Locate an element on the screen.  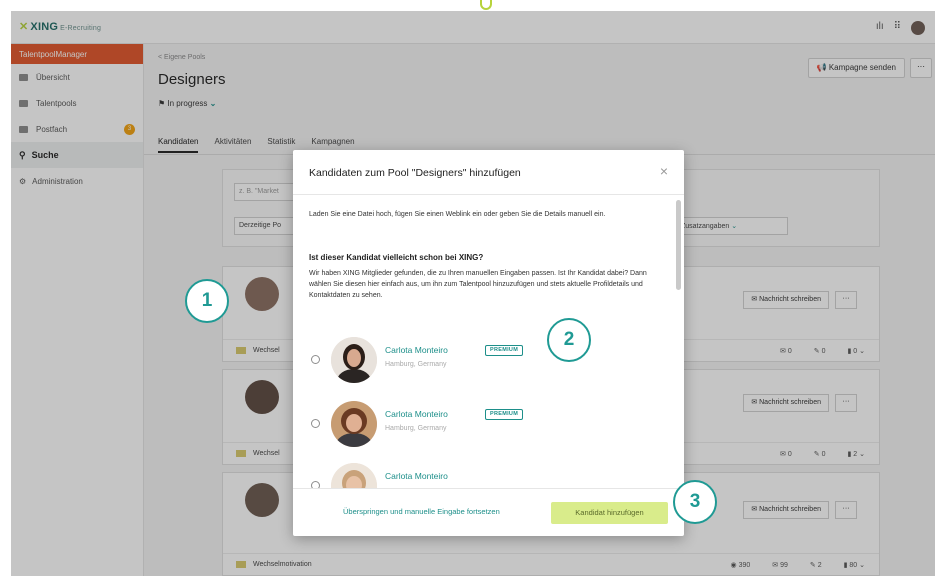
add-candidate-button: Kandidat hinzufügen is located at coordinates (609, 513).